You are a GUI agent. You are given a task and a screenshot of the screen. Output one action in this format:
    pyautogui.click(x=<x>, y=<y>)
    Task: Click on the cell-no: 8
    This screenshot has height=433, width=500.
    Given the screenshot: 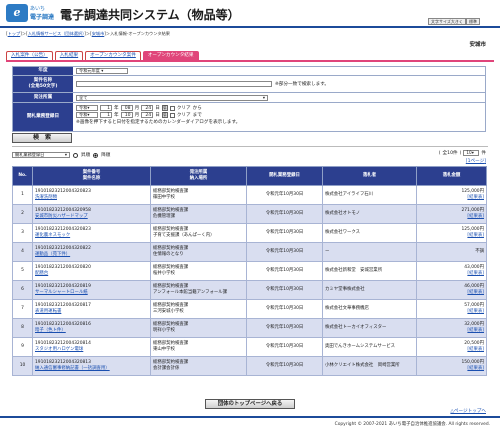 What is the action you would take?
    pyautogui.click(x=22, y=328)
    